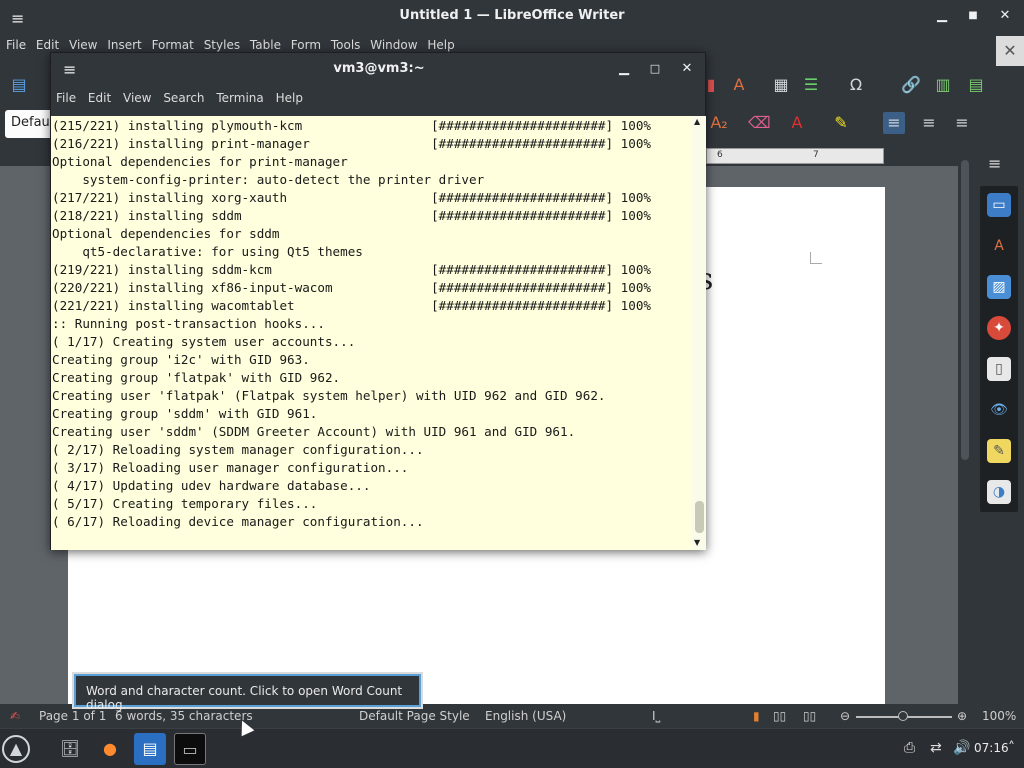 This screenshot has width=1024, height=768. Describe the element at coordinates (207, 251) in the screenshot. I see `terminal-line: qt5-declarative: for using Qt5 themes` at that location.